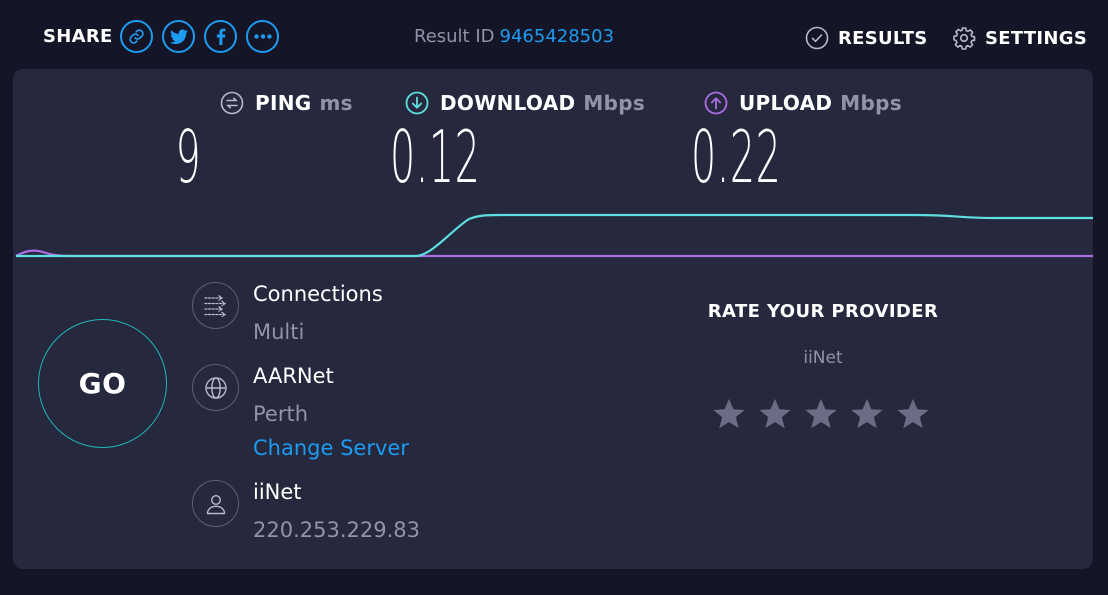 The height and width of the screenshot is (595, 1108). What do you see at coordinates (508, 103) in the screenshot?
I see `download-label: DOWNLOAD` at bounding box center [508, 103].